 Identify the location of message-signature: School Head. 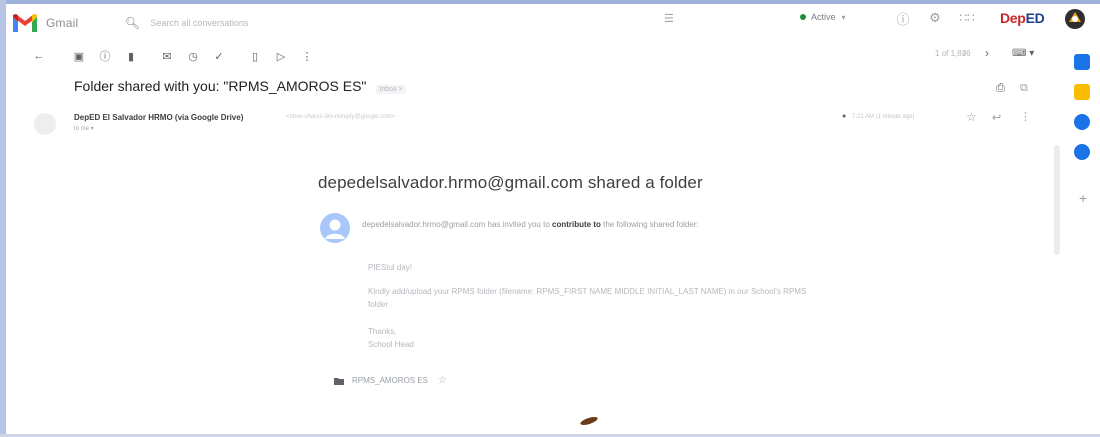
(391, 344).